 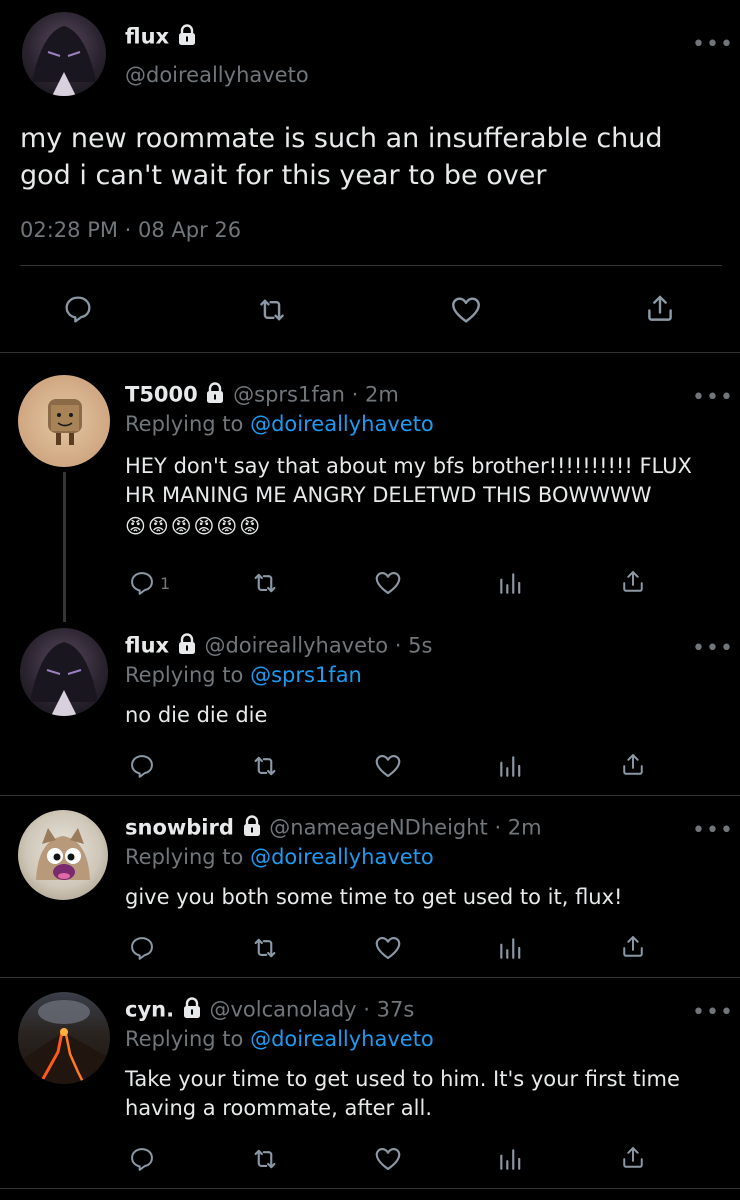 What do you see at coordinates (179, 828) in the screenshot?
I see `display-name: snowbird` at bounding box center [179, 828].